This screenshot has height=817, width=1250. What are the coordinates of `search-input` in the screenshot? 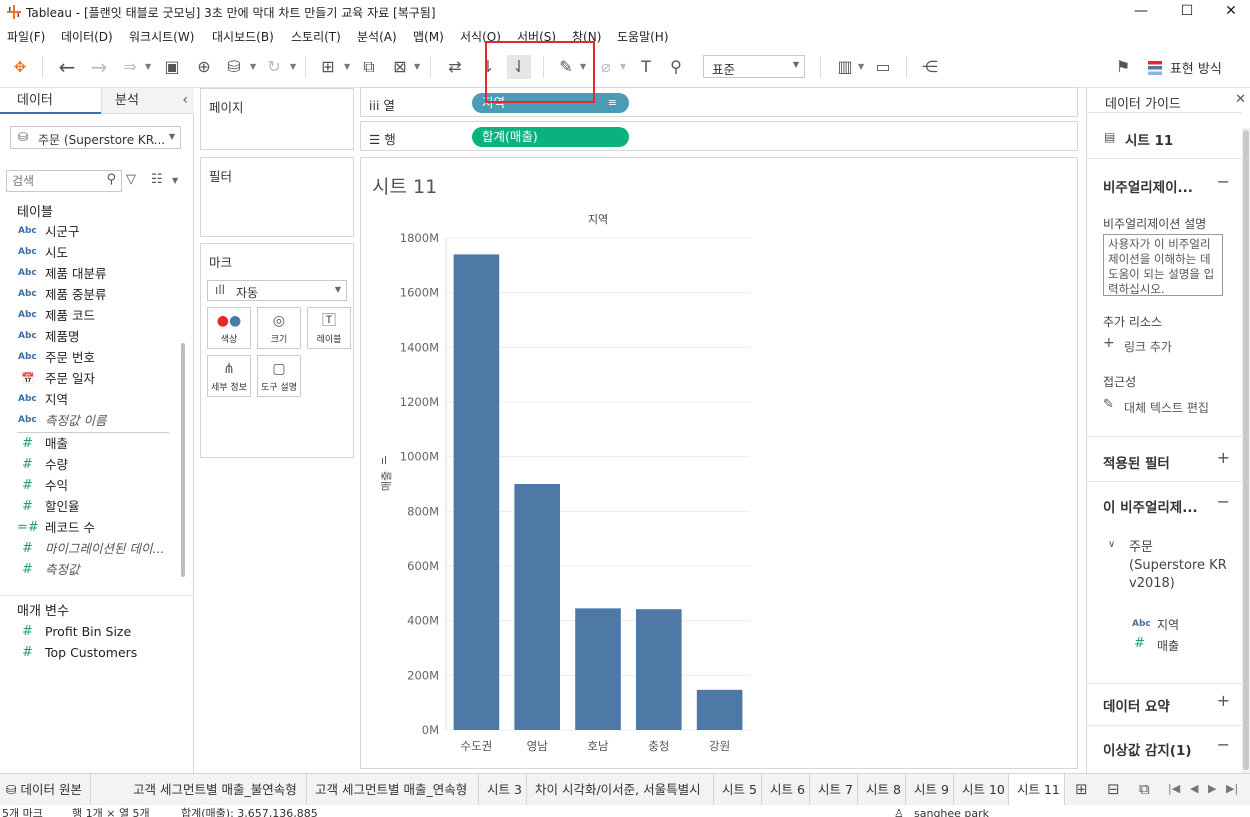 It's located at (57, 181).